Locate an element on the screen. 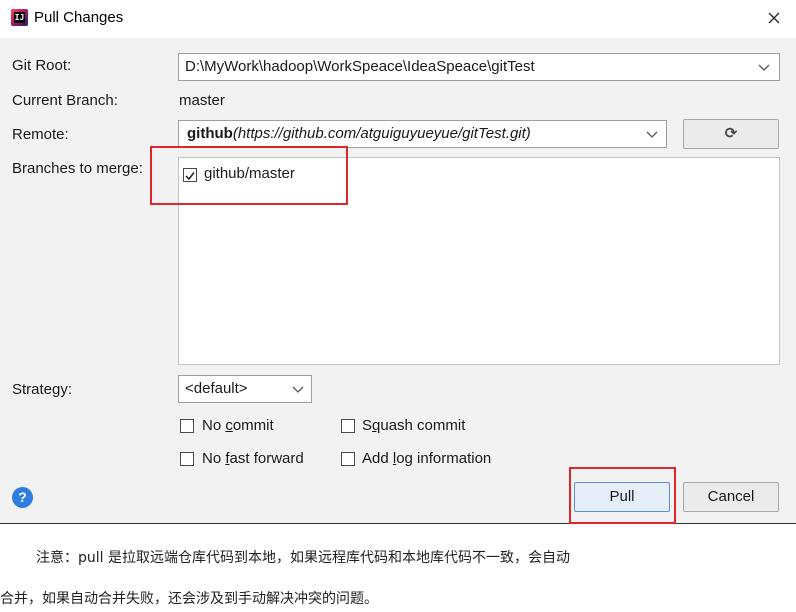 The width and height of the screenshot is (796, 612). current-branch-value: master is located at coordinates (202, 100).